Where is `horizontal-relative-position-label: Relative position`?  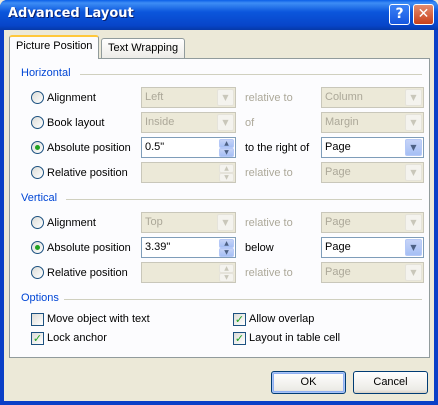 horizontal-relative-position-label: Relative position is located at coordinates (87, 173).